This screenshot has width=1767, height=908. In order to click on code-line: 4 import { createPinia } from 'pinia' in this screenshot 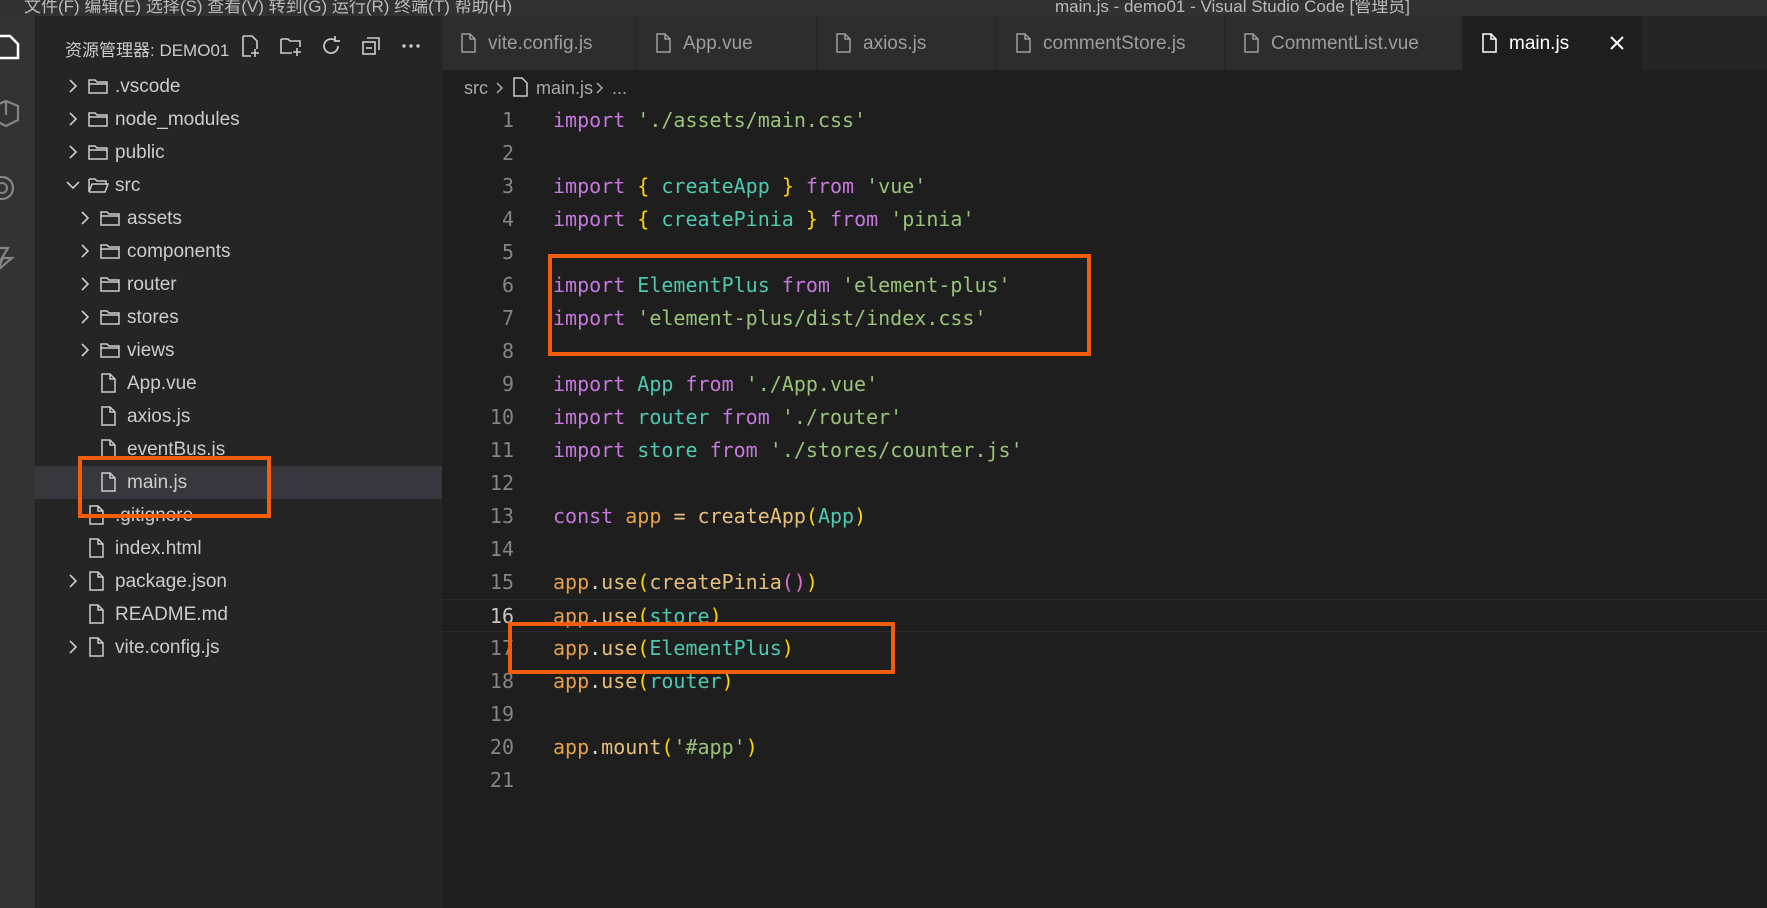, I will do `click(1104, 219)`.